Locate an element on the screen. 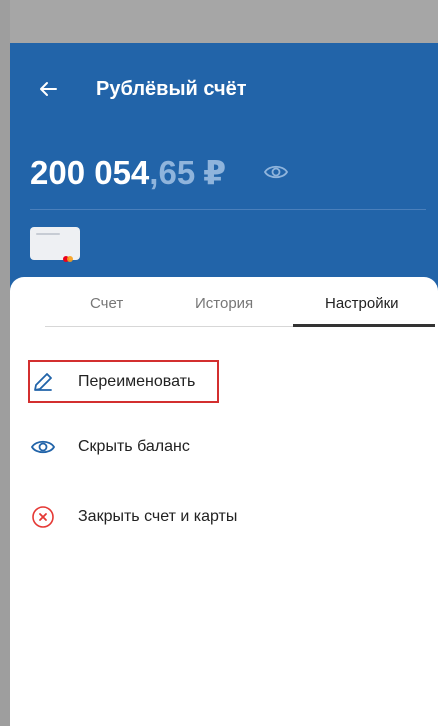  mastercard-icon is located at coordinates (68, 255).